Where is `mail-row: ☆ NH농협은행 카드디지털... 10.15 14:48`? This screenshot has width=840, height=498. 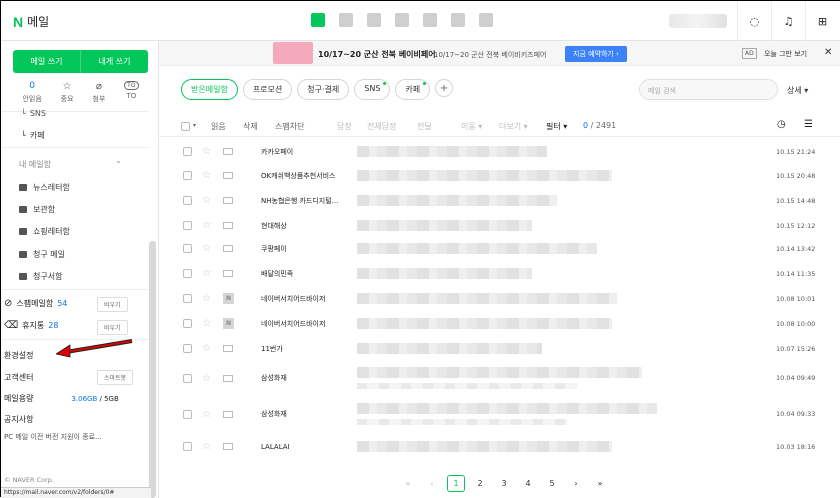 mail-row: ☆ NH농협은행 카드디지털... 10.15 14:48 is located at coordinates (499, 200).